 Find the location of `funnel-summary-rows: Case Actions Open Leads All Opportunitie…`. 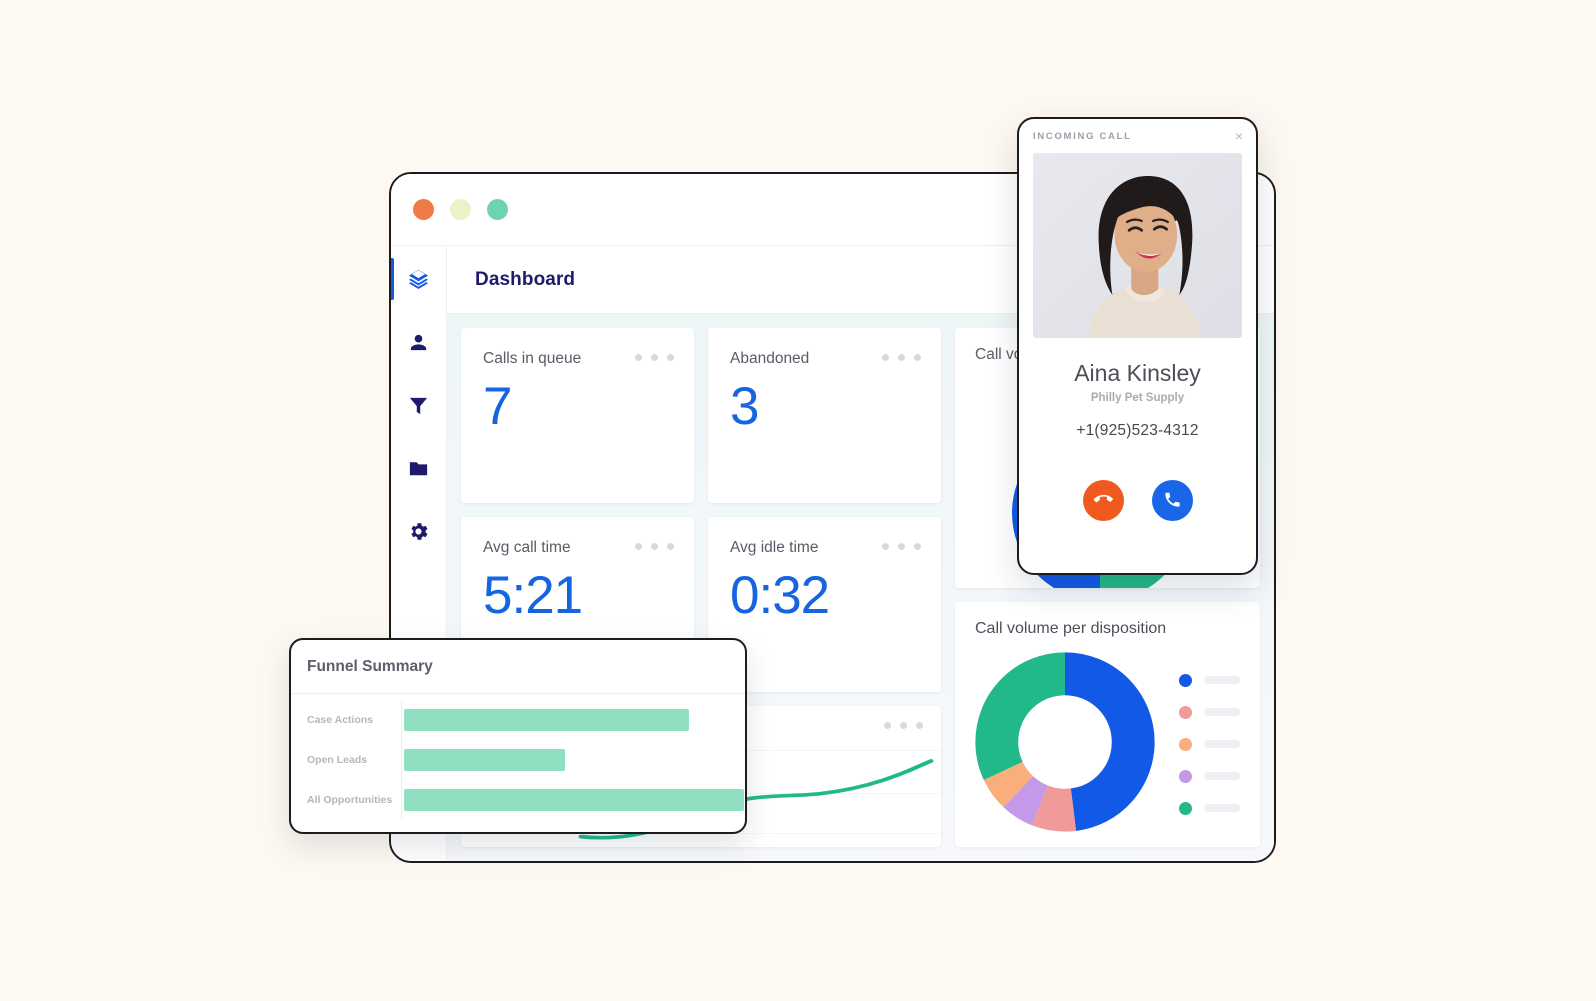

funnel-summary-rows: Case Actions Open Leads All Opportunitie… is located at coordinates (518, 757).